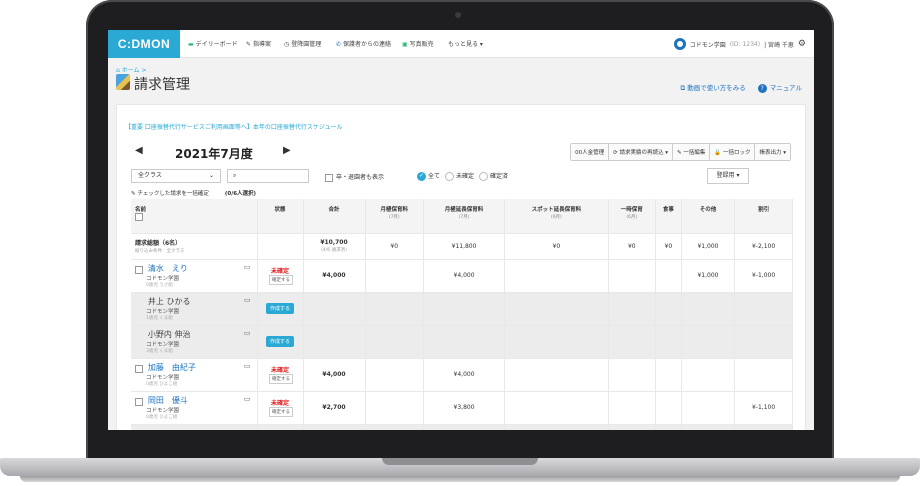  What do you see at coordinates (762, 88) in the screenshot?
I see `help-icon: ?` at bounding box center [762, 88].